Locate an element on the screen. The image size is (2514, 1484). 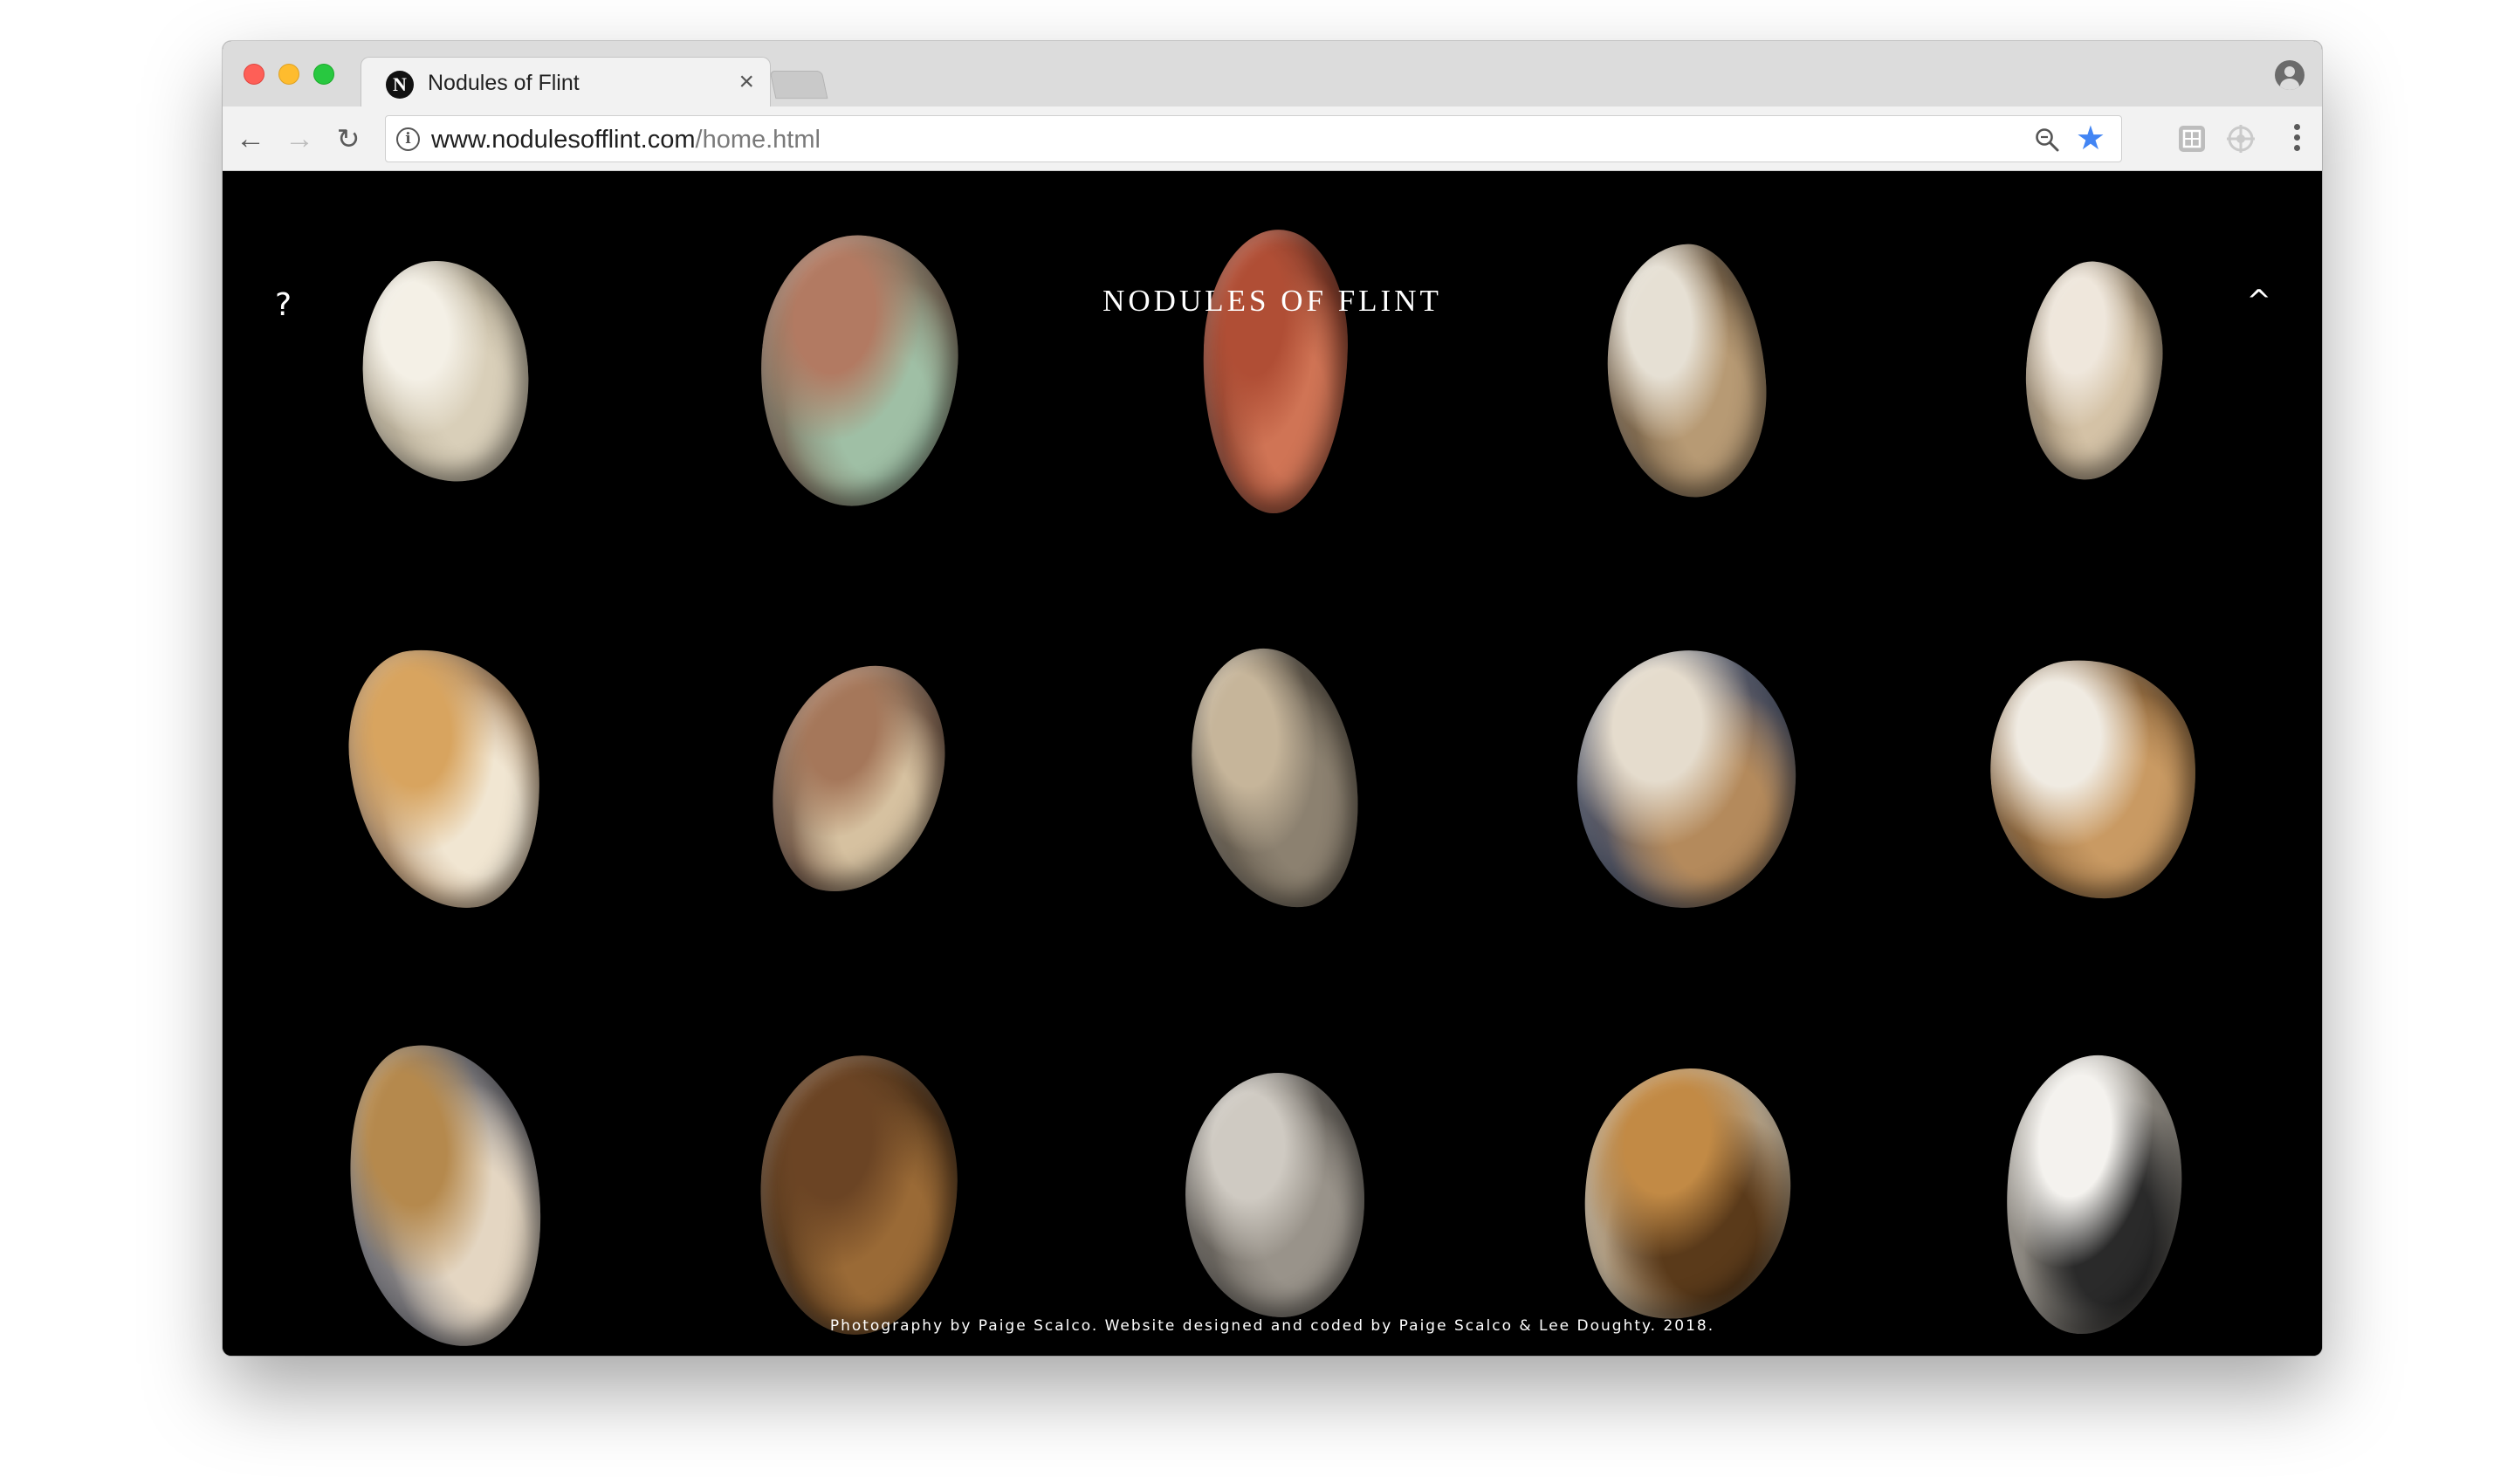
tab-strip: N Nodules of Flint × is located at coordinates (1272, 74).